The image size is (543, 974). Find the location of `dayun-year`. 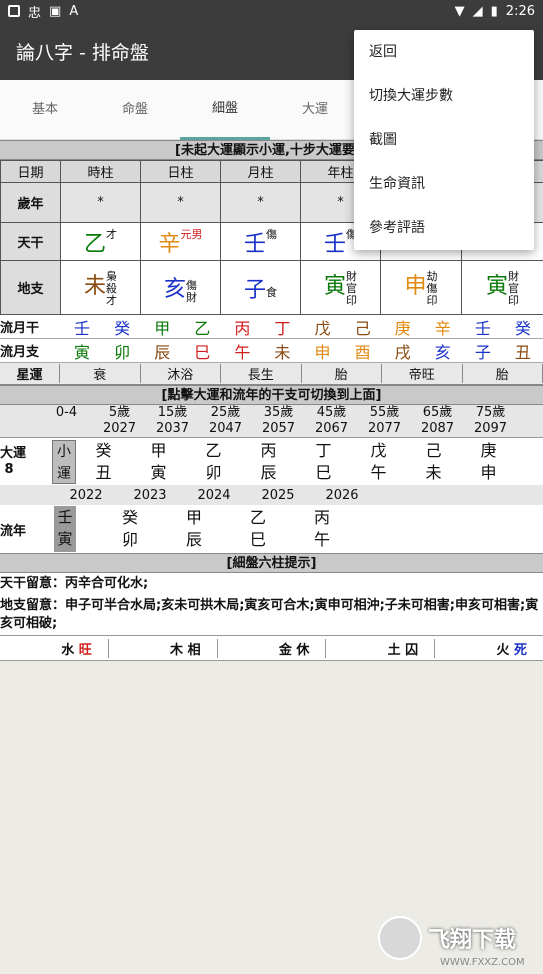

dayun-year is located at coordinates (66, 429).